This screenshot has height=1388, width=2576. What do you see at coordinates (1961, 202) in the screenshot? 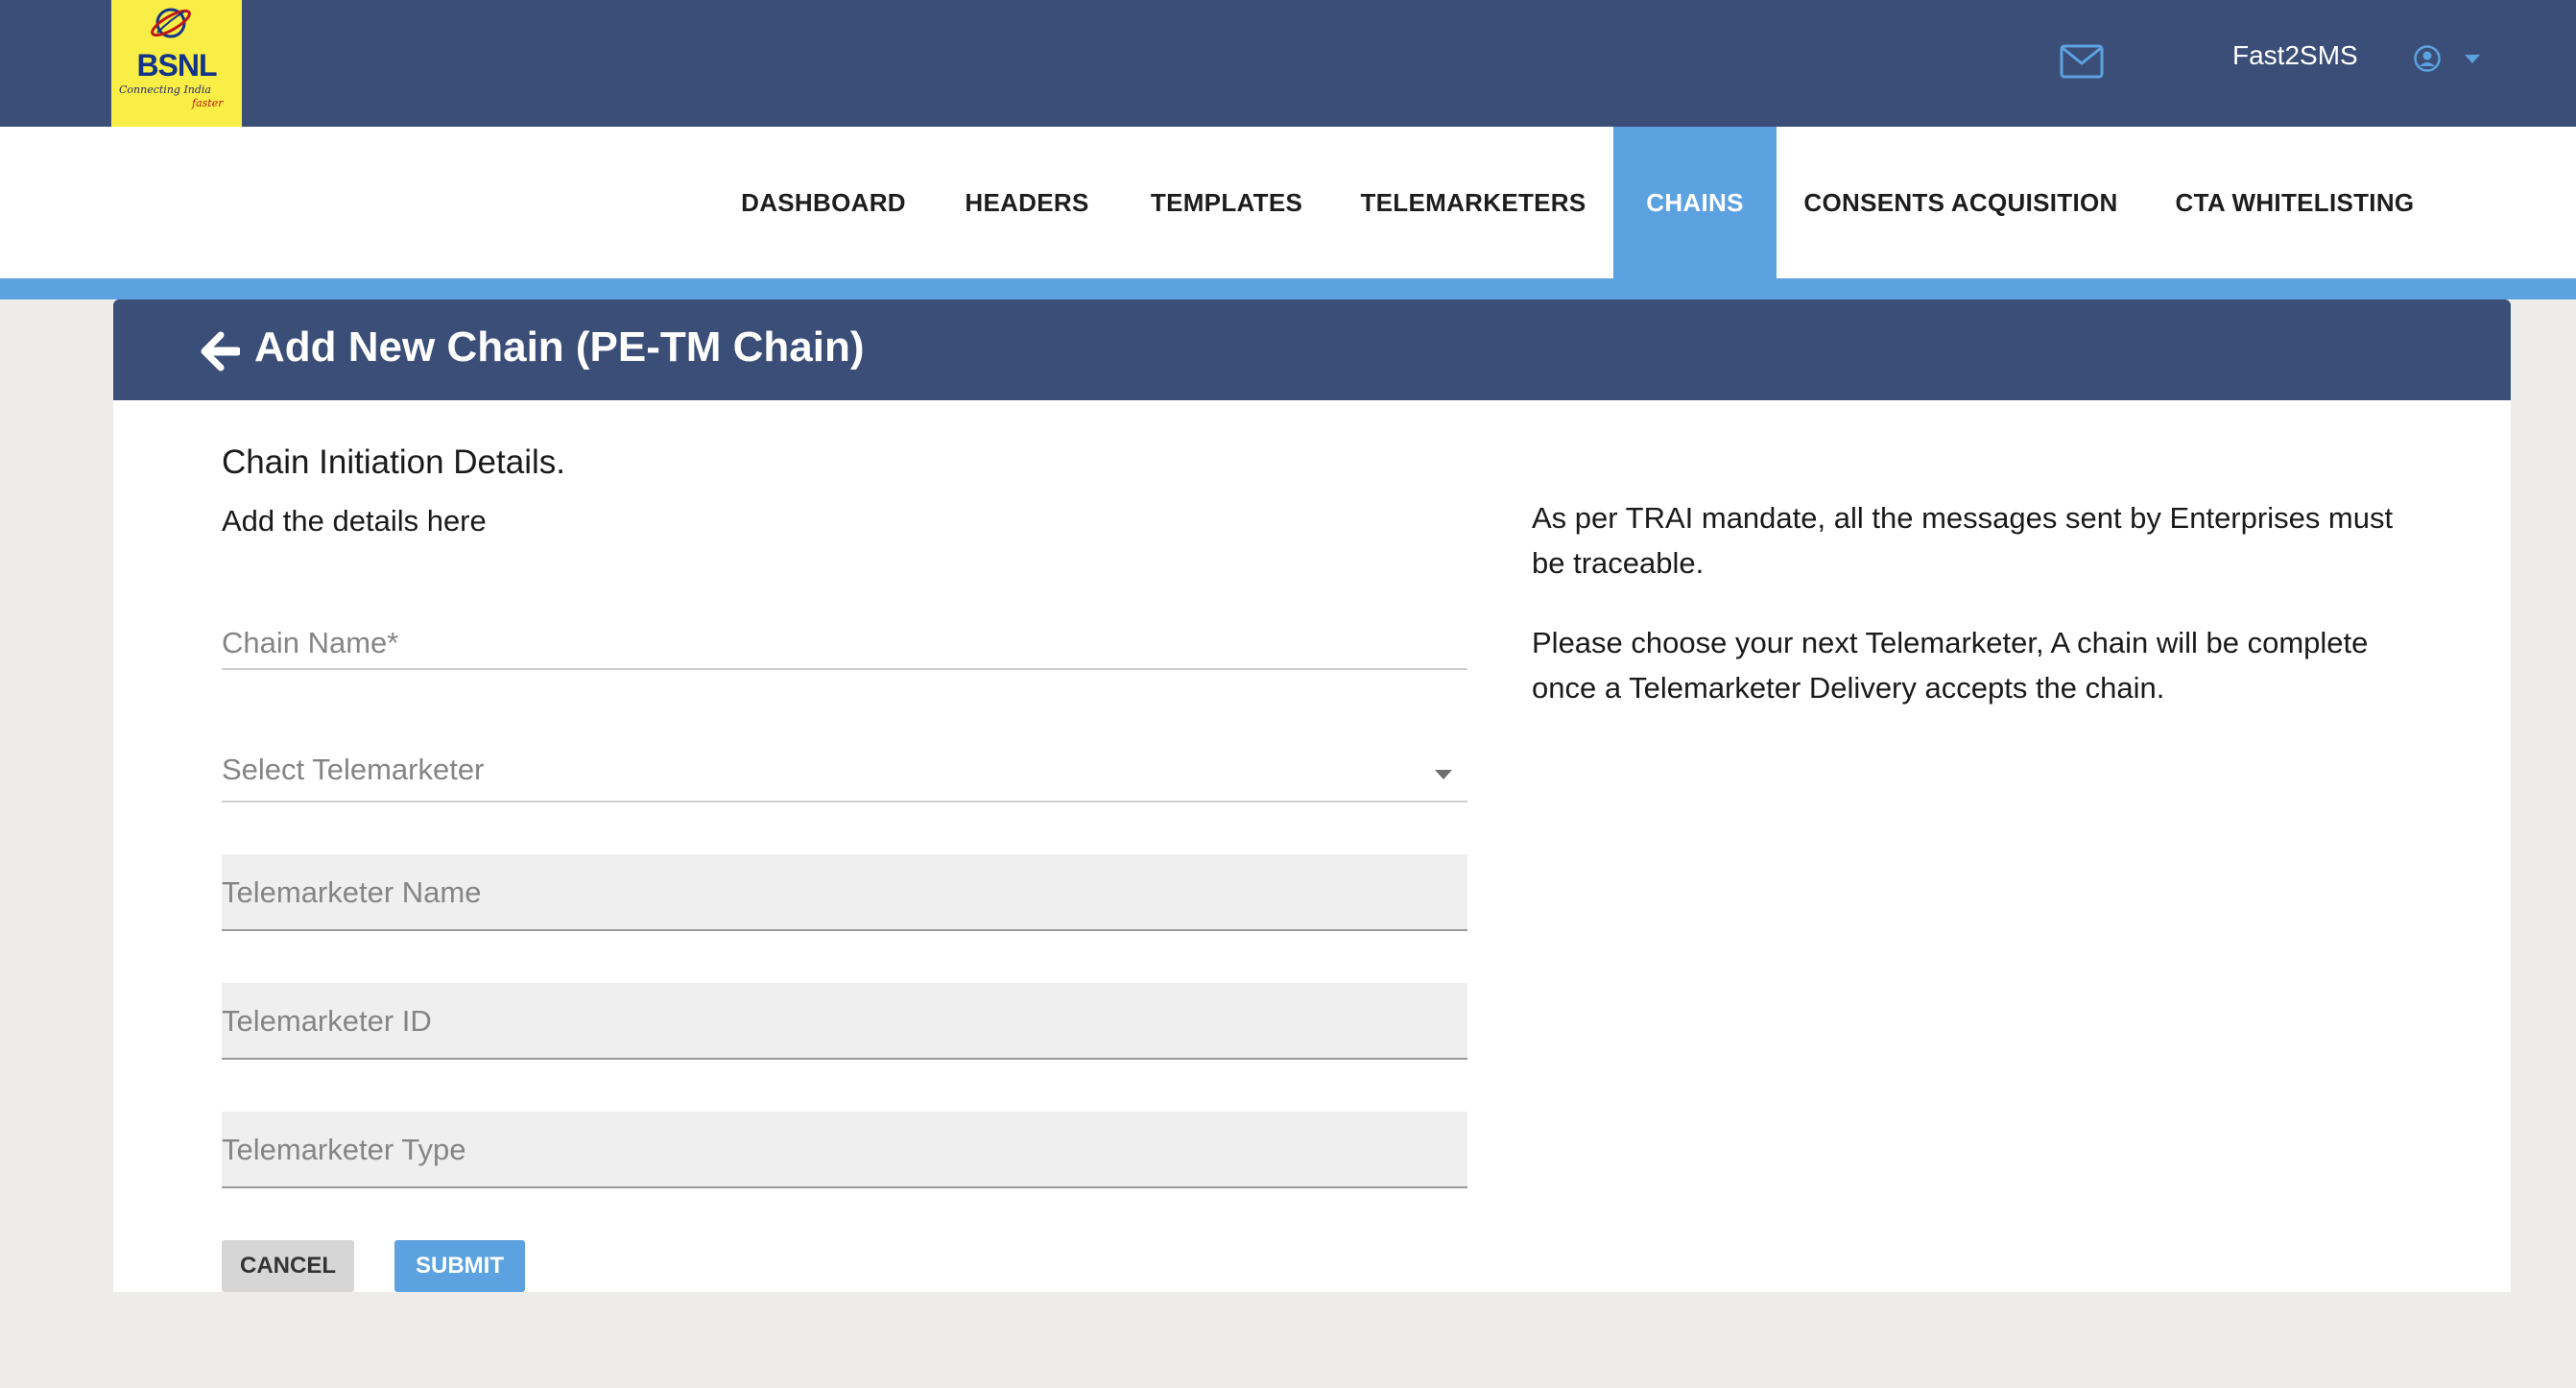
I see `nav-consents-acquisition: CONSENTS ACQUISITION` at bounding box center [1961, 202].